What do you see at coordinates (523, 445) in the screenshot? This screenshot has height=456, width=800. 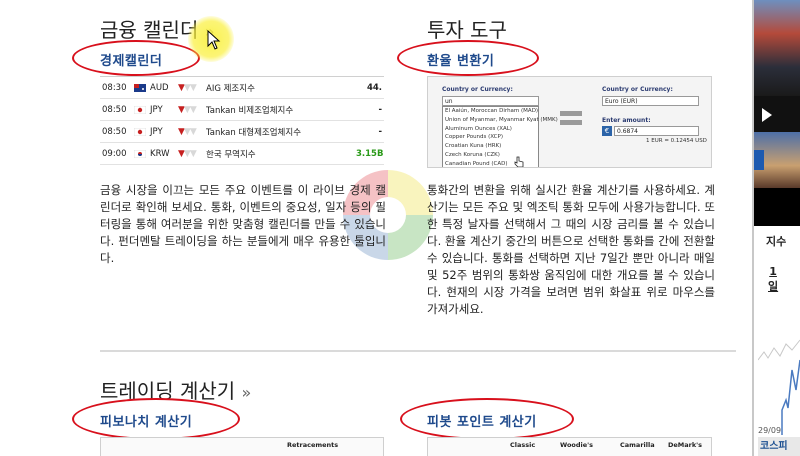 I see `pivot-header: Classic` at bounding box center [523, 445].